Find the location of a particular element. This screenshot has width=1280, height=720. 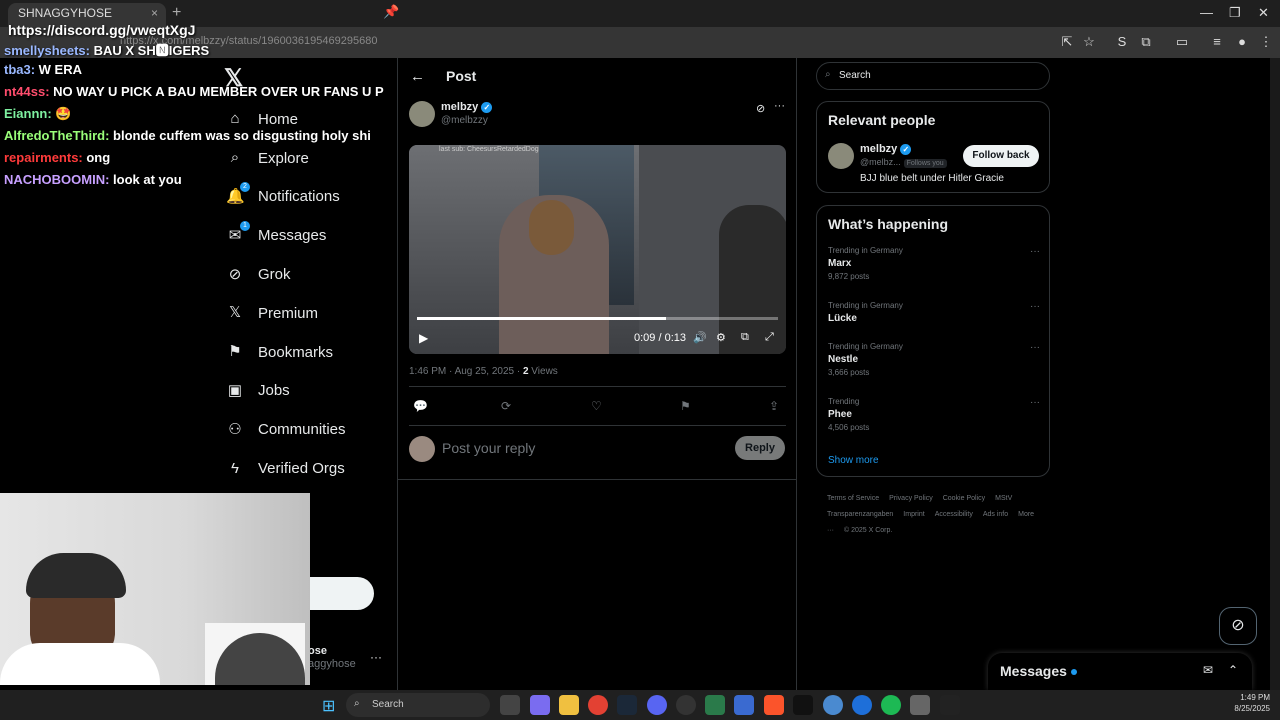

edge-icon is located at coordinates (862, 705).